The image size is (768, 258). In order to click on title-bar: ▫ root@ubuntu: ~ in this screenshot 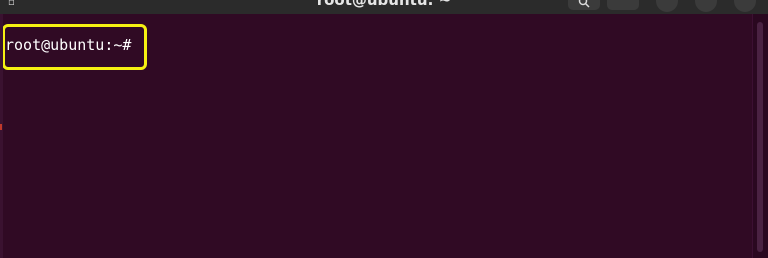, I will do `click(384, 7)`.